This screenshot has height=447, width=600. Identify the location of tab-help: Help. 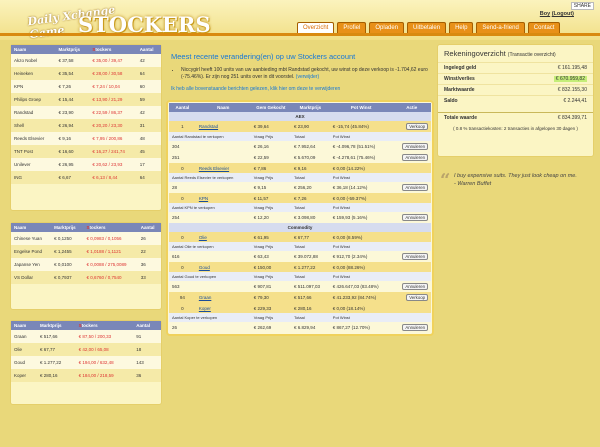
(461, 27).